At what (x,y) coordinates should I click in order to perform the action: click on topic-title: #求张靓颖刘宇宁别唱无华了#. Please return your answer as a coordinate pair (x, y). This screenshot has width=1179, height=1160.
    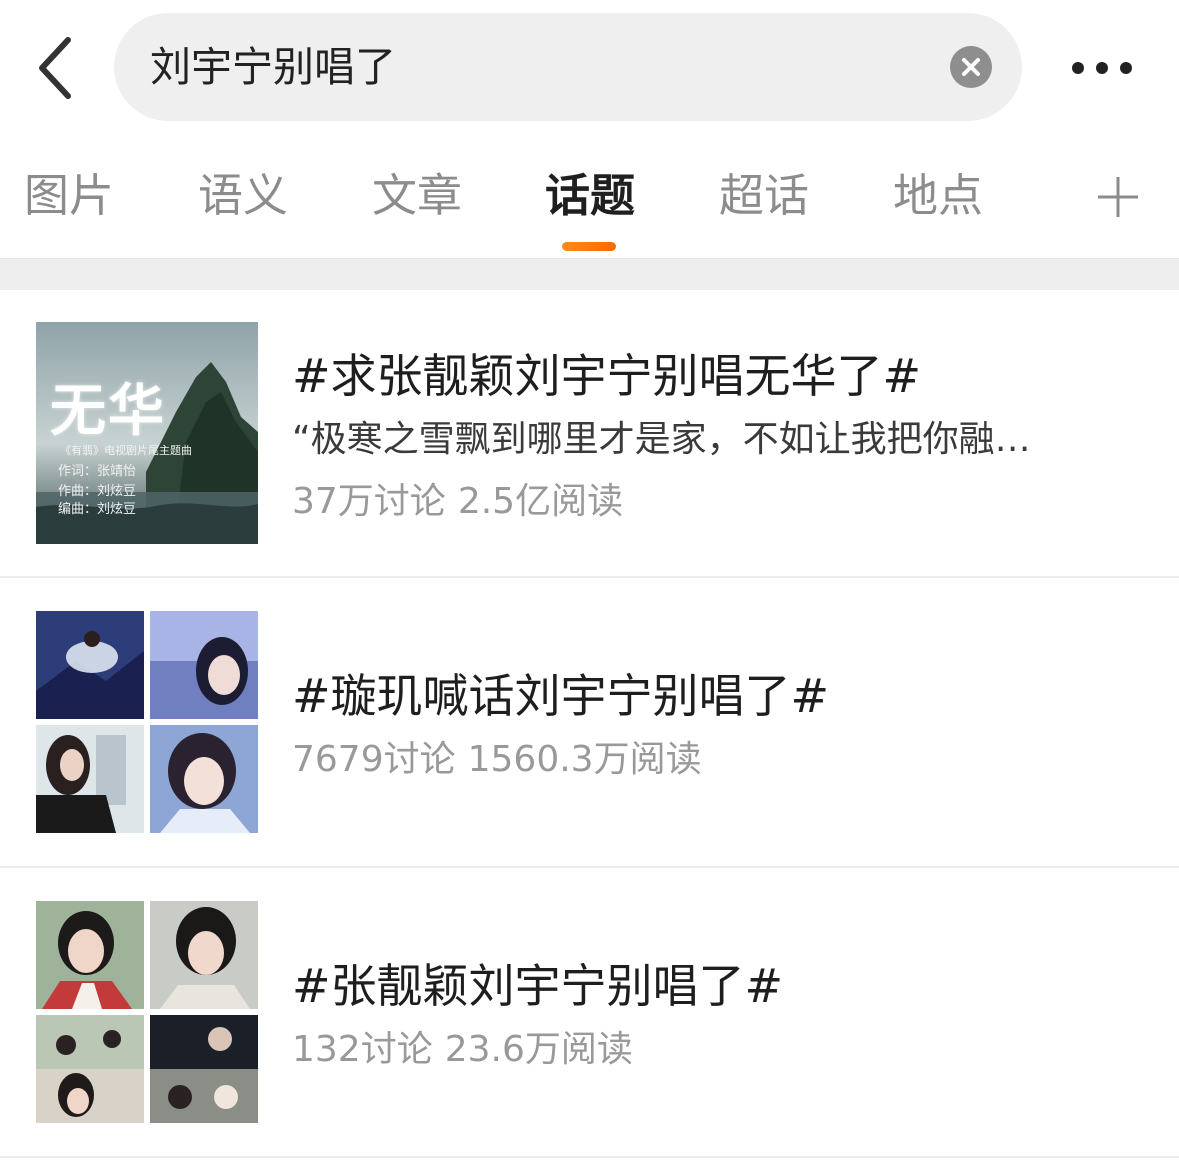
    Looking at the image, I should click on (606, 376).